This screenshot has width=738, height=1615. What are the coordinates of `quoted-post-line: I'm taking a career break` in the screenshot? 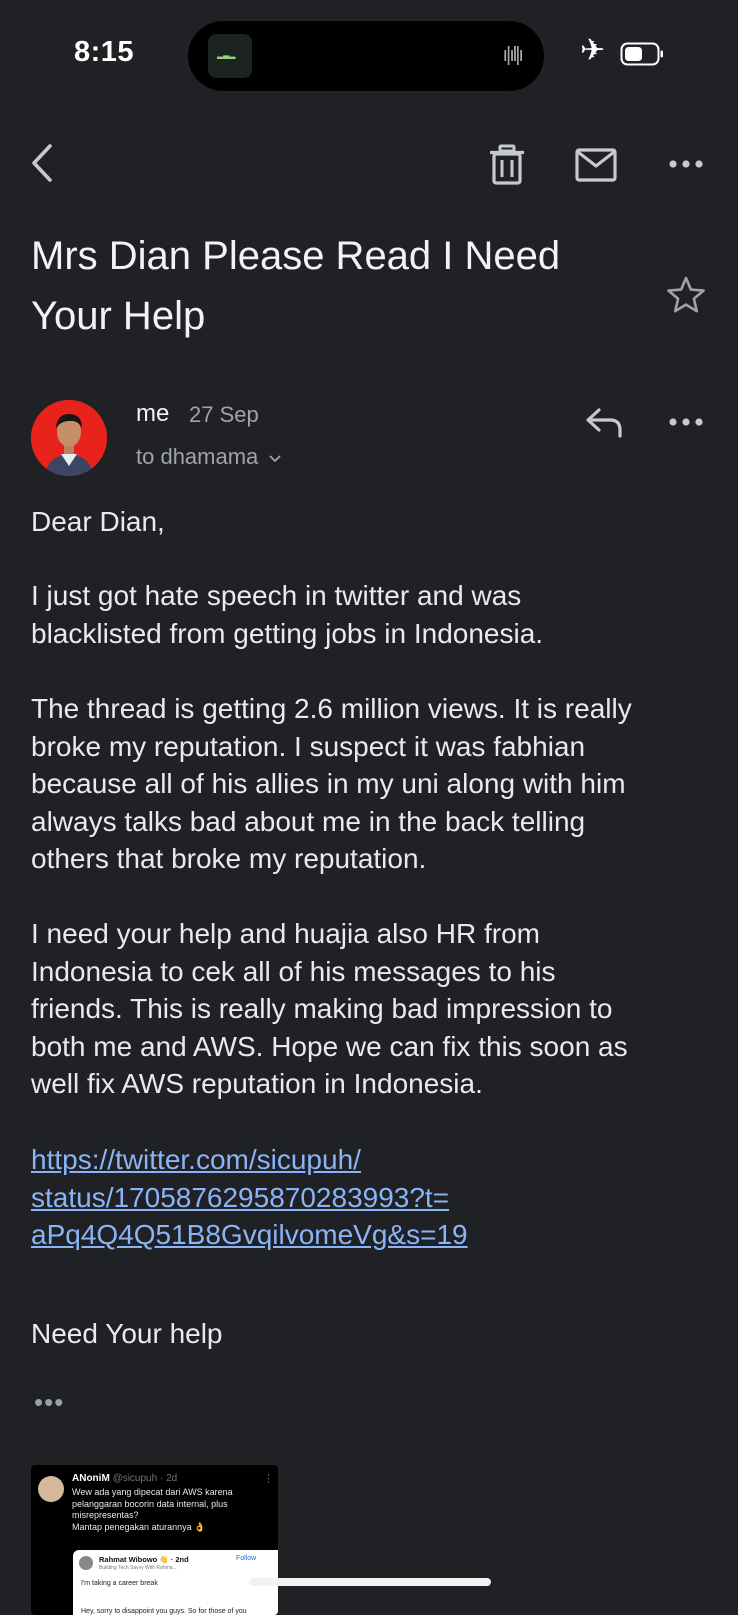 It's located at (119, 1583).